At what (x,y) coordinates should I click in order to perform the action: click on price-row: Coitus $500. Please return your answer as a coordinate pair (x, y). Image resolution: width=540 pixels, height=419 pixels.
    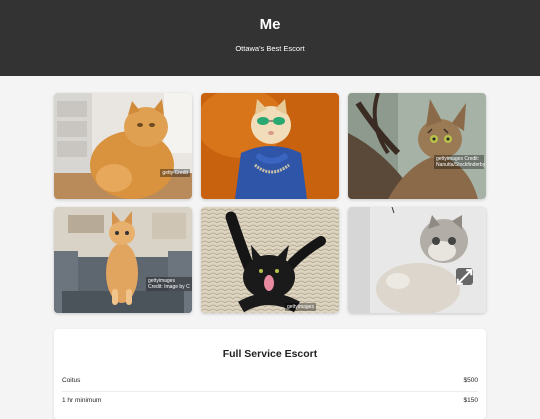
    Looking at the image, I should click on (270, 382).